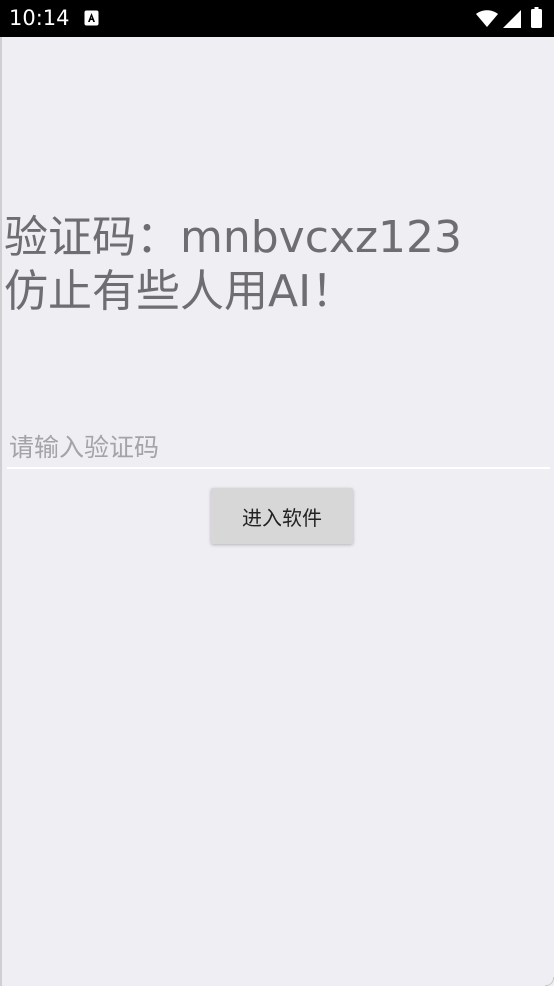 The image size is (554, 986). Describe the element at coordinates (39, 18) in the screenshot. I see `status-time: 10:14` at that location.